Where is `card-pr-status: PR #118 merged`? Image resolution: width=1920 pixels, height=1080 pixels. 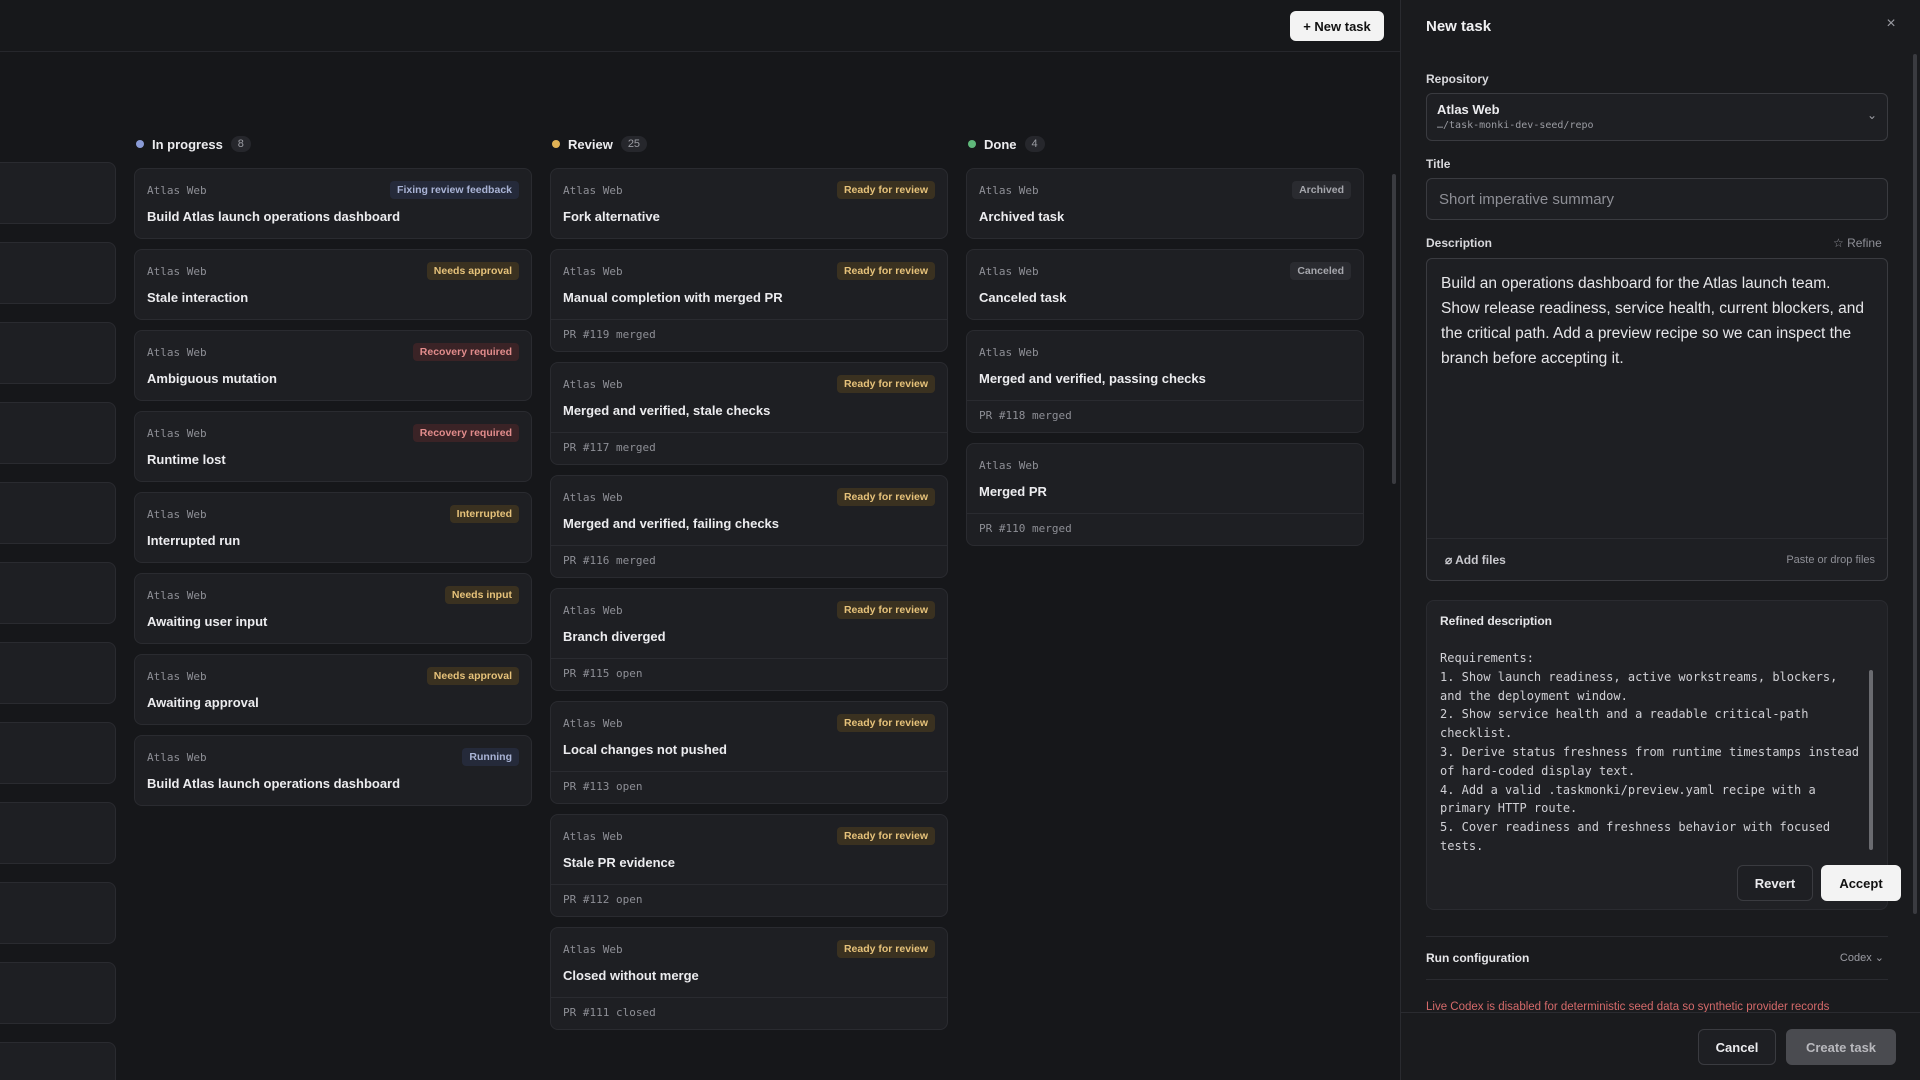
card-pr-status: PR #118 merged is located at coordinates (1165, 416).